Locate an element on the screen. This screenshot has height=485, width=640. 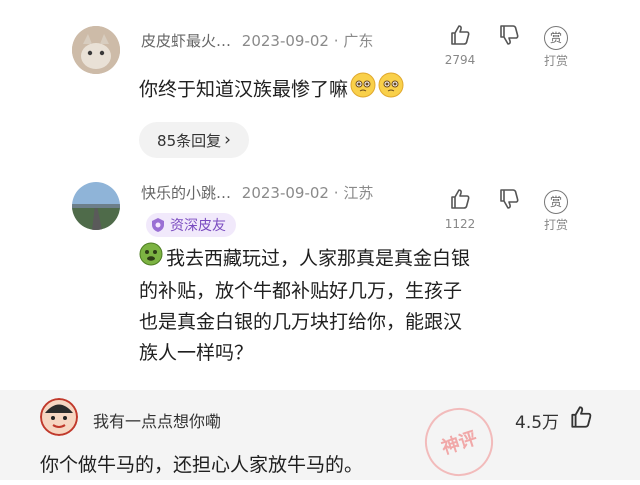
like-button is located at coordinates (581, 419).